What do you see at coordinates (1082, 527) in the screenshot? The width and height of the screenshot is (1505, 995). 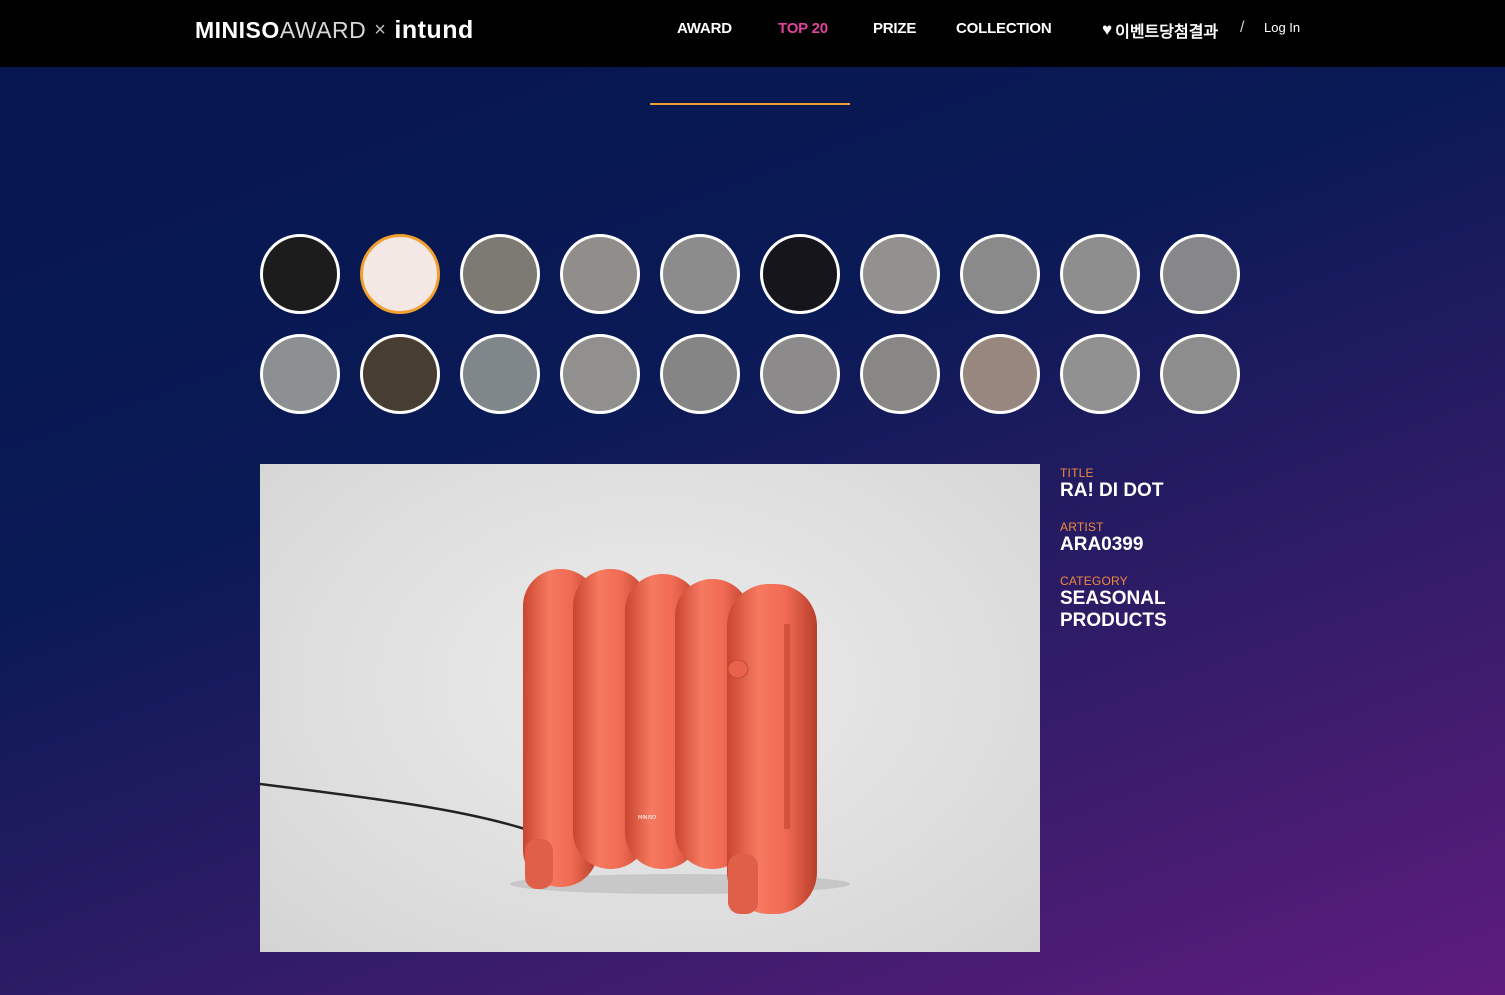 I see `artist-label: ARTIST` at bounding box center [1082, 527].